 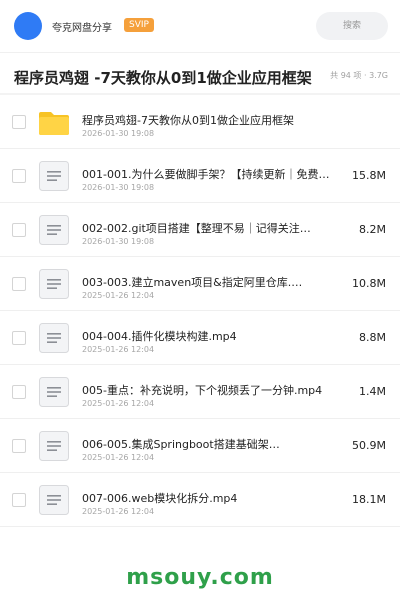 What do you see at coordinates (369, 283) in the screenshot?
I see `file-size: 10.8M` at bounding box center [369, 283].